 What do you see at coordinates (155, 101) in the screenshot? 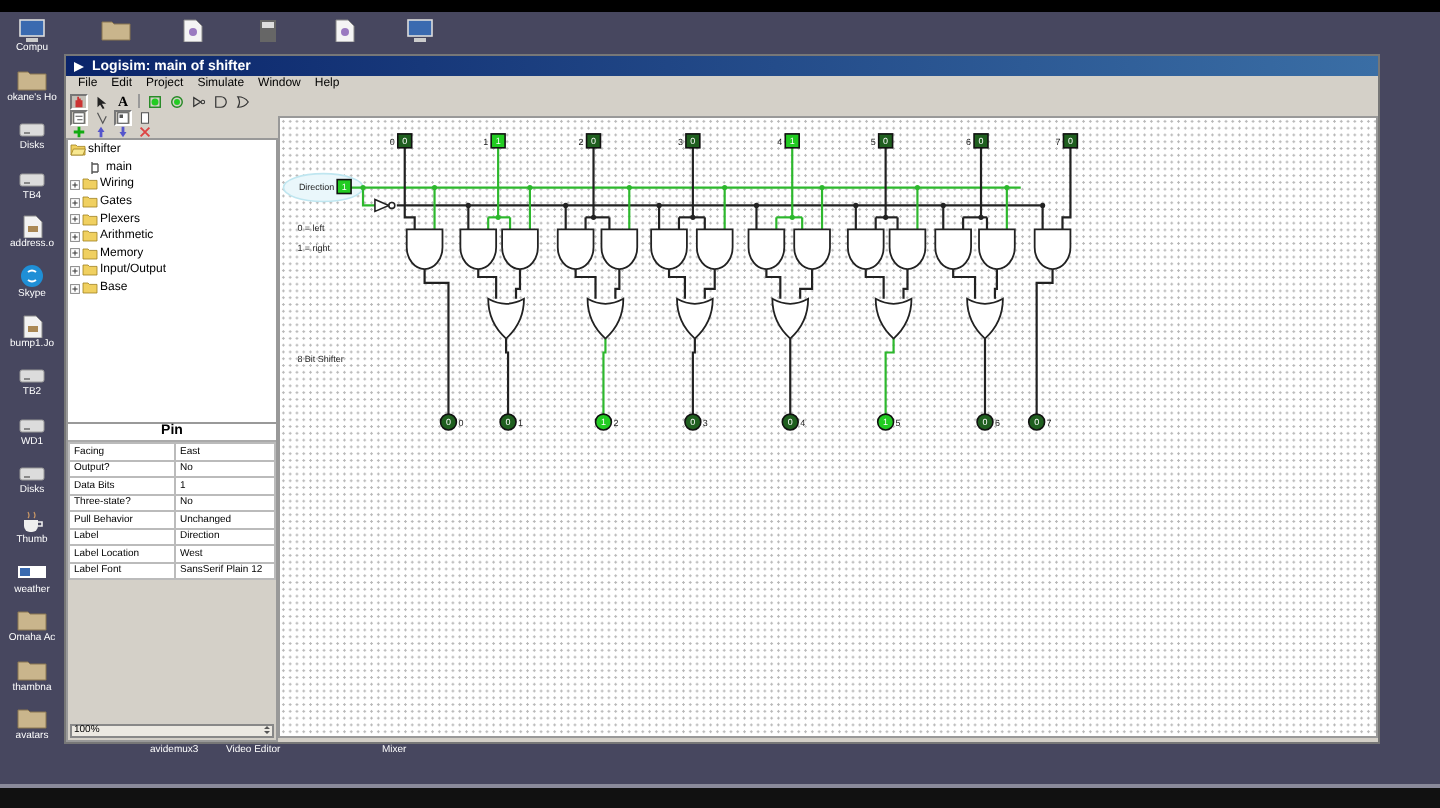
I see `input-pin-tool-button` at bounding box center [155, 101].